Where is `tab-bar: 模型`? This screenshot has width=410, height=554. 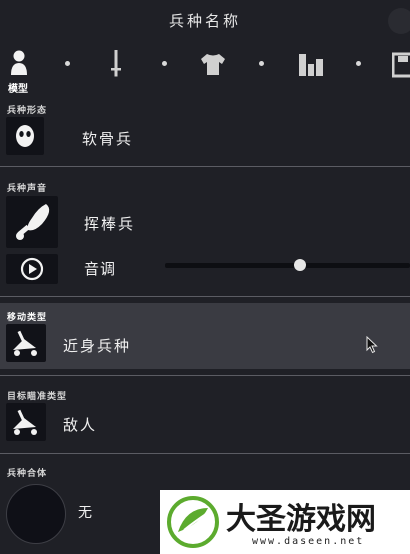
tab-bar: 模型 is located at coordinates (205, 68).